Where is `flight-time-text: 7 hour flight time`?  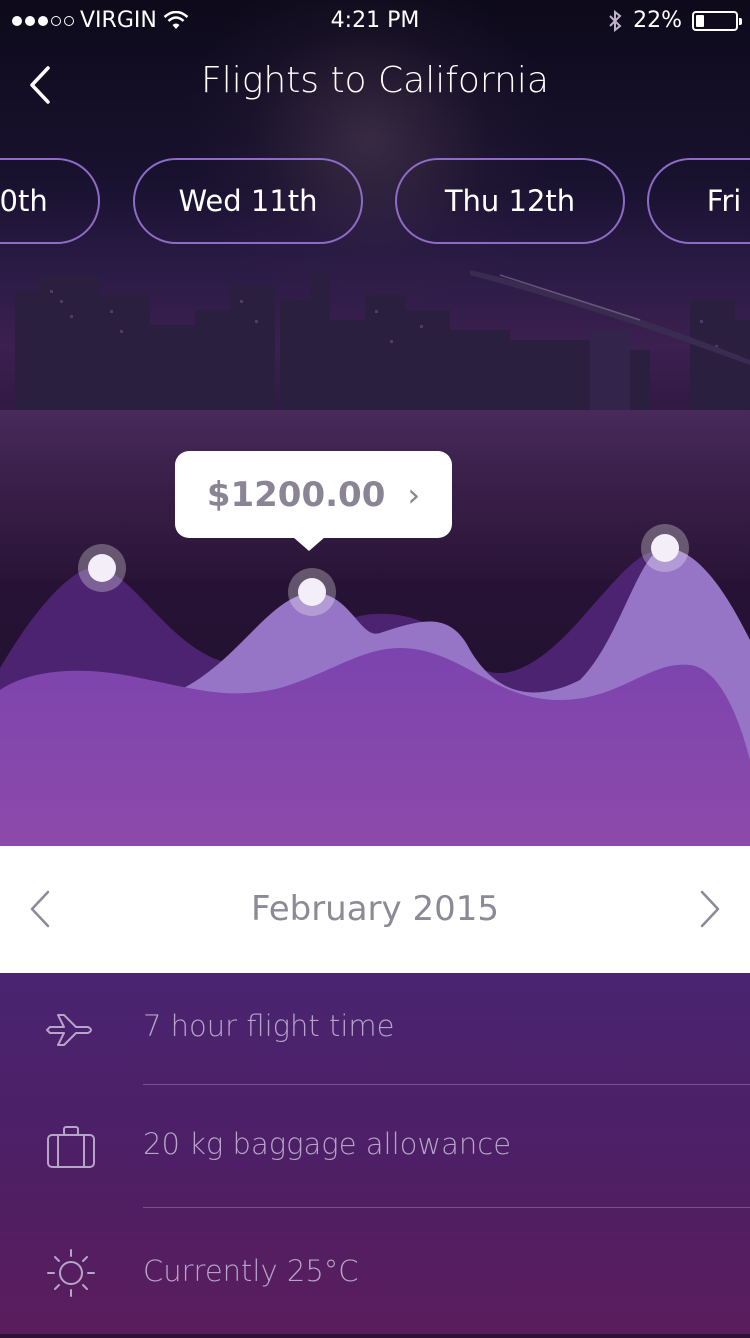
flight-time-text: 7 hour flight time is located at coordinates (269, 1026).